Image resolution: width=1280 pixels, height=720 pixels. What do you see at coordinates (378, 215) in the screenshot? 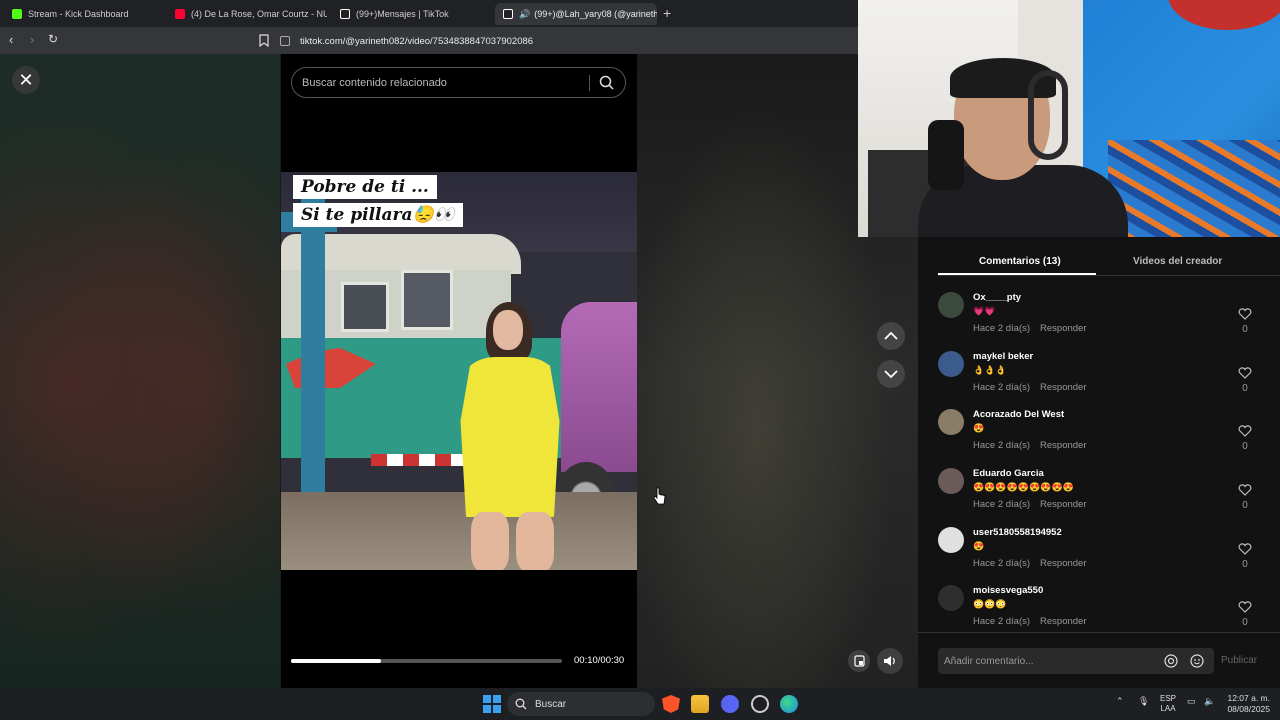
I see `caption-line-2: Si te pillara😓👀` at bounding box center [378, 215].